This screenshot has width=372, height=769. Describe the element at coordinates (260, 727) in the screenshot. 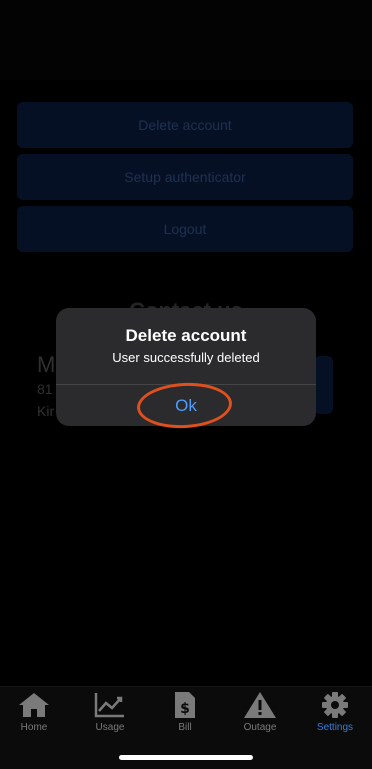

I see `tab-outage-label: Outage` at that location.